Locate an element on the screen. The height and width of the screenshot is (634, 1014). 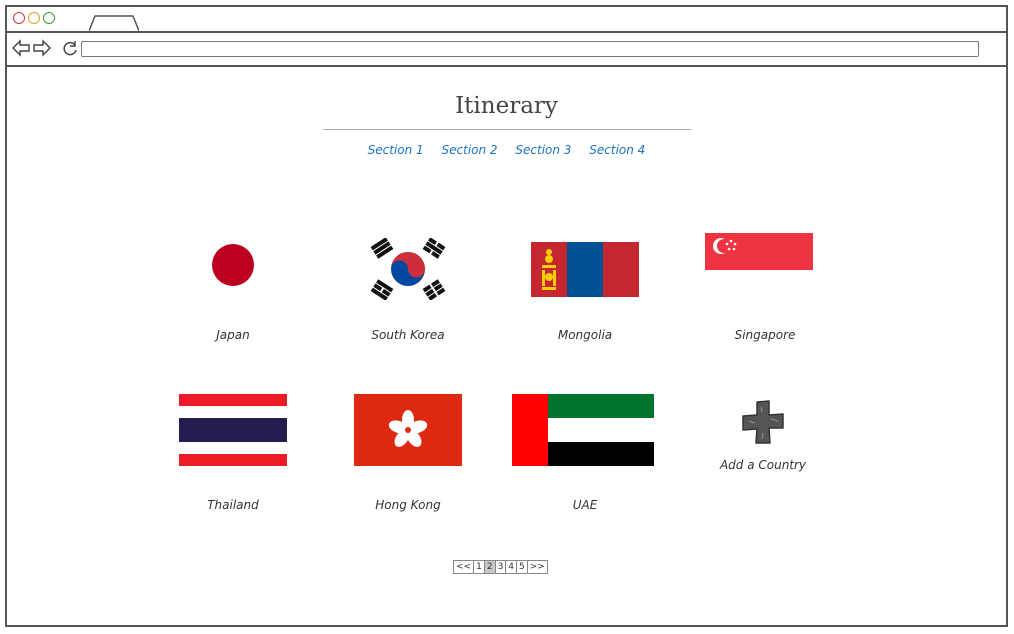
title-bar is located at coordinates (506, 20).